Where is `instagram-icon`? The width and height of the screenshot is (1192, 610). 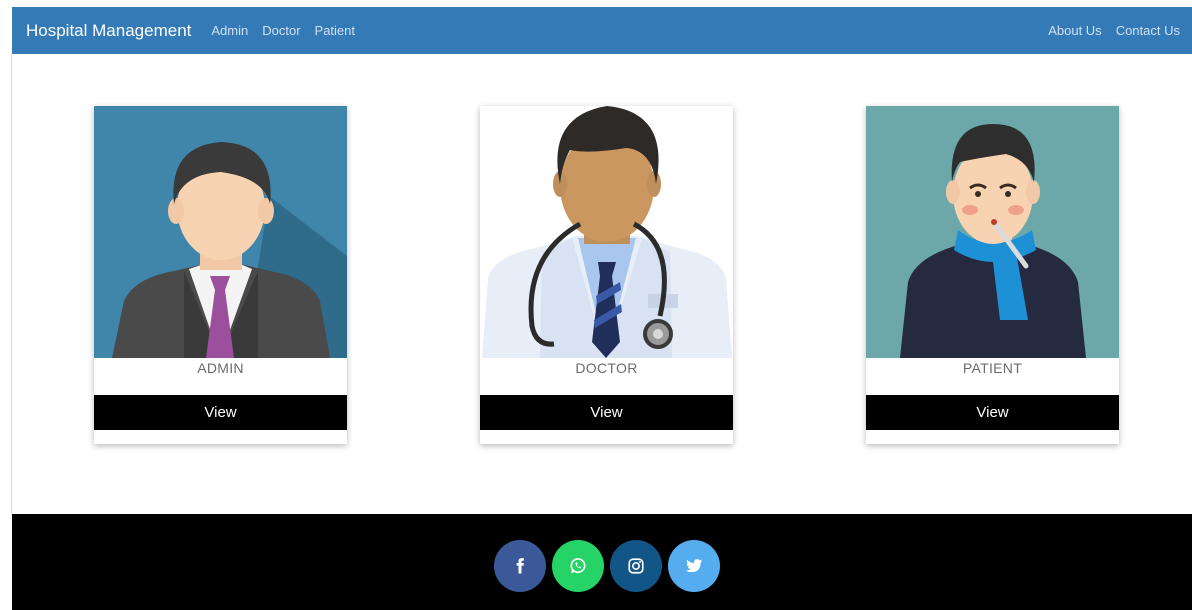
instagram-icon is located at coordinates (636, 566).